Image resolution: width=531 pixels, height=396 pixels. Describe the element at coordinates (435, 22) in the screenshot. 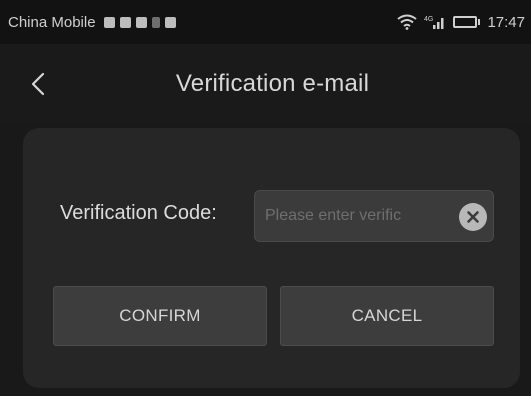

I see `signal-icon: 4G` at that location.